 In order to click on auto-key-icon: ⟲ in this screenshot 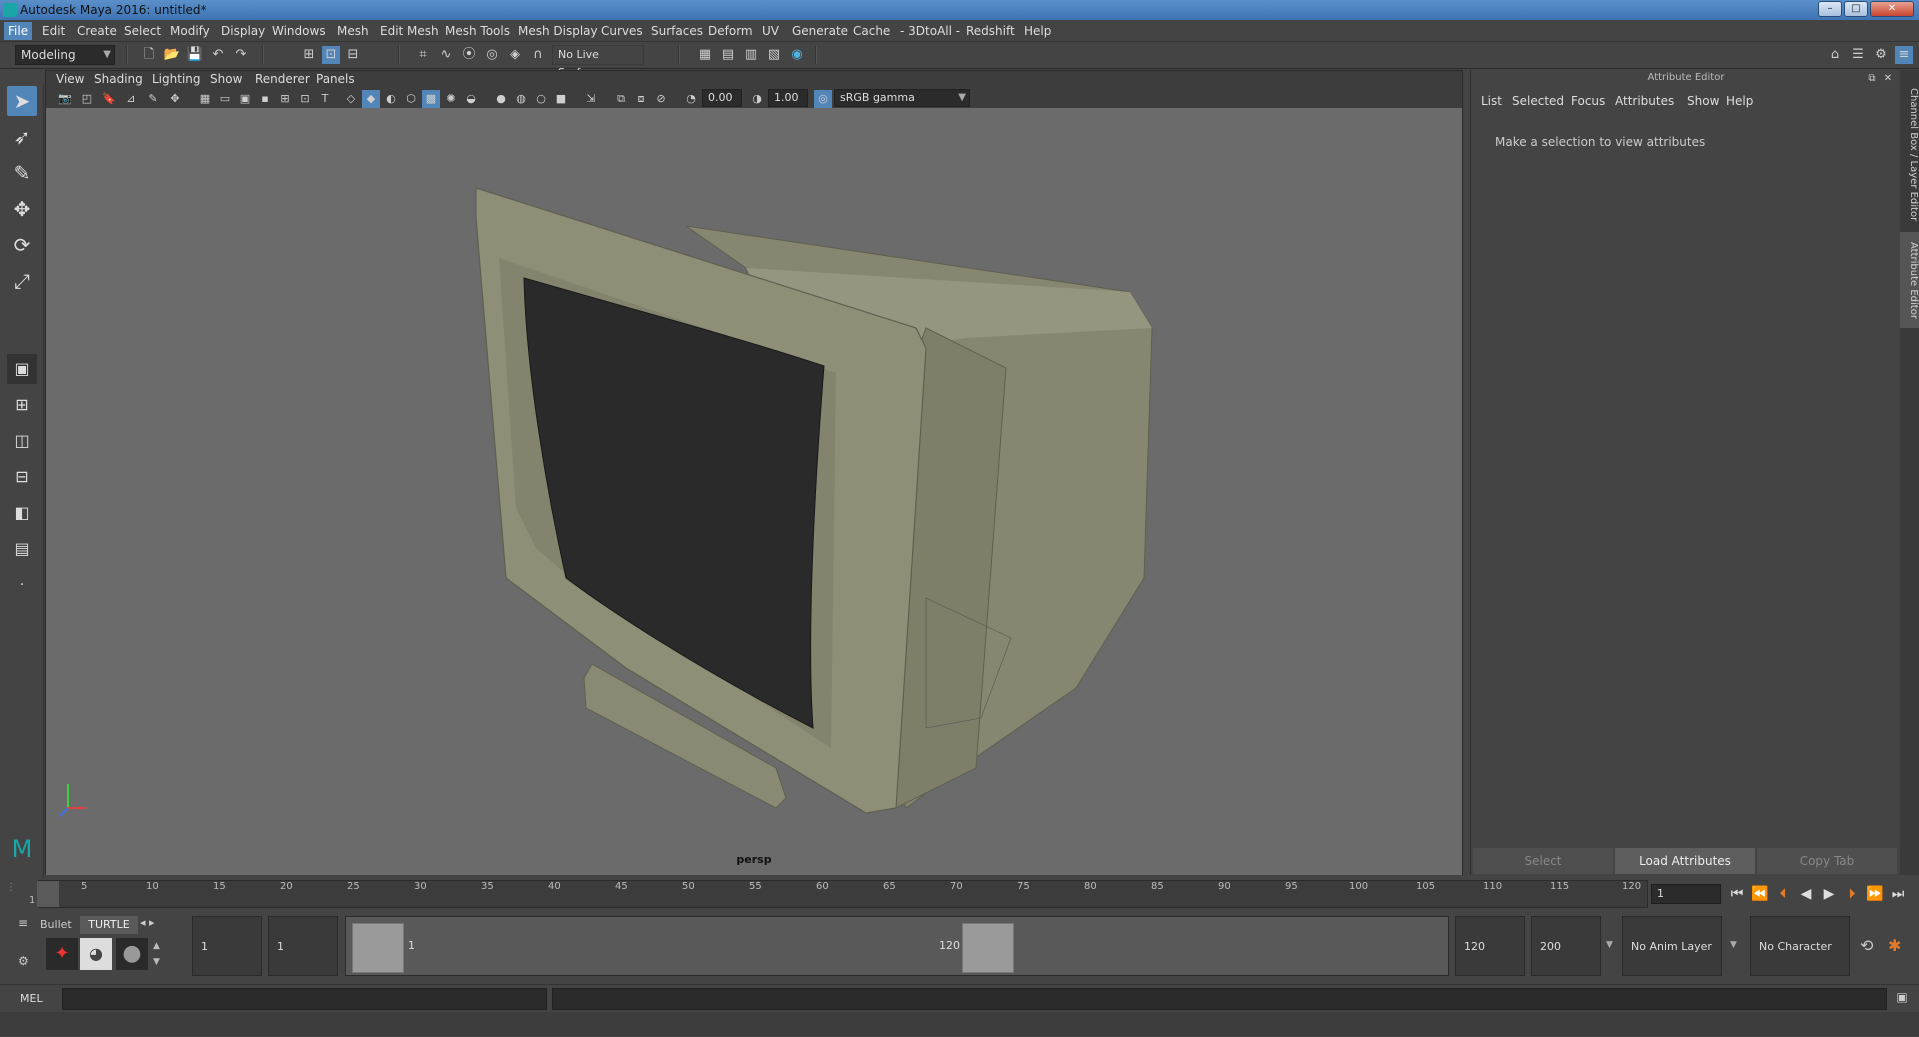, I will do `click(1871, 947)`.